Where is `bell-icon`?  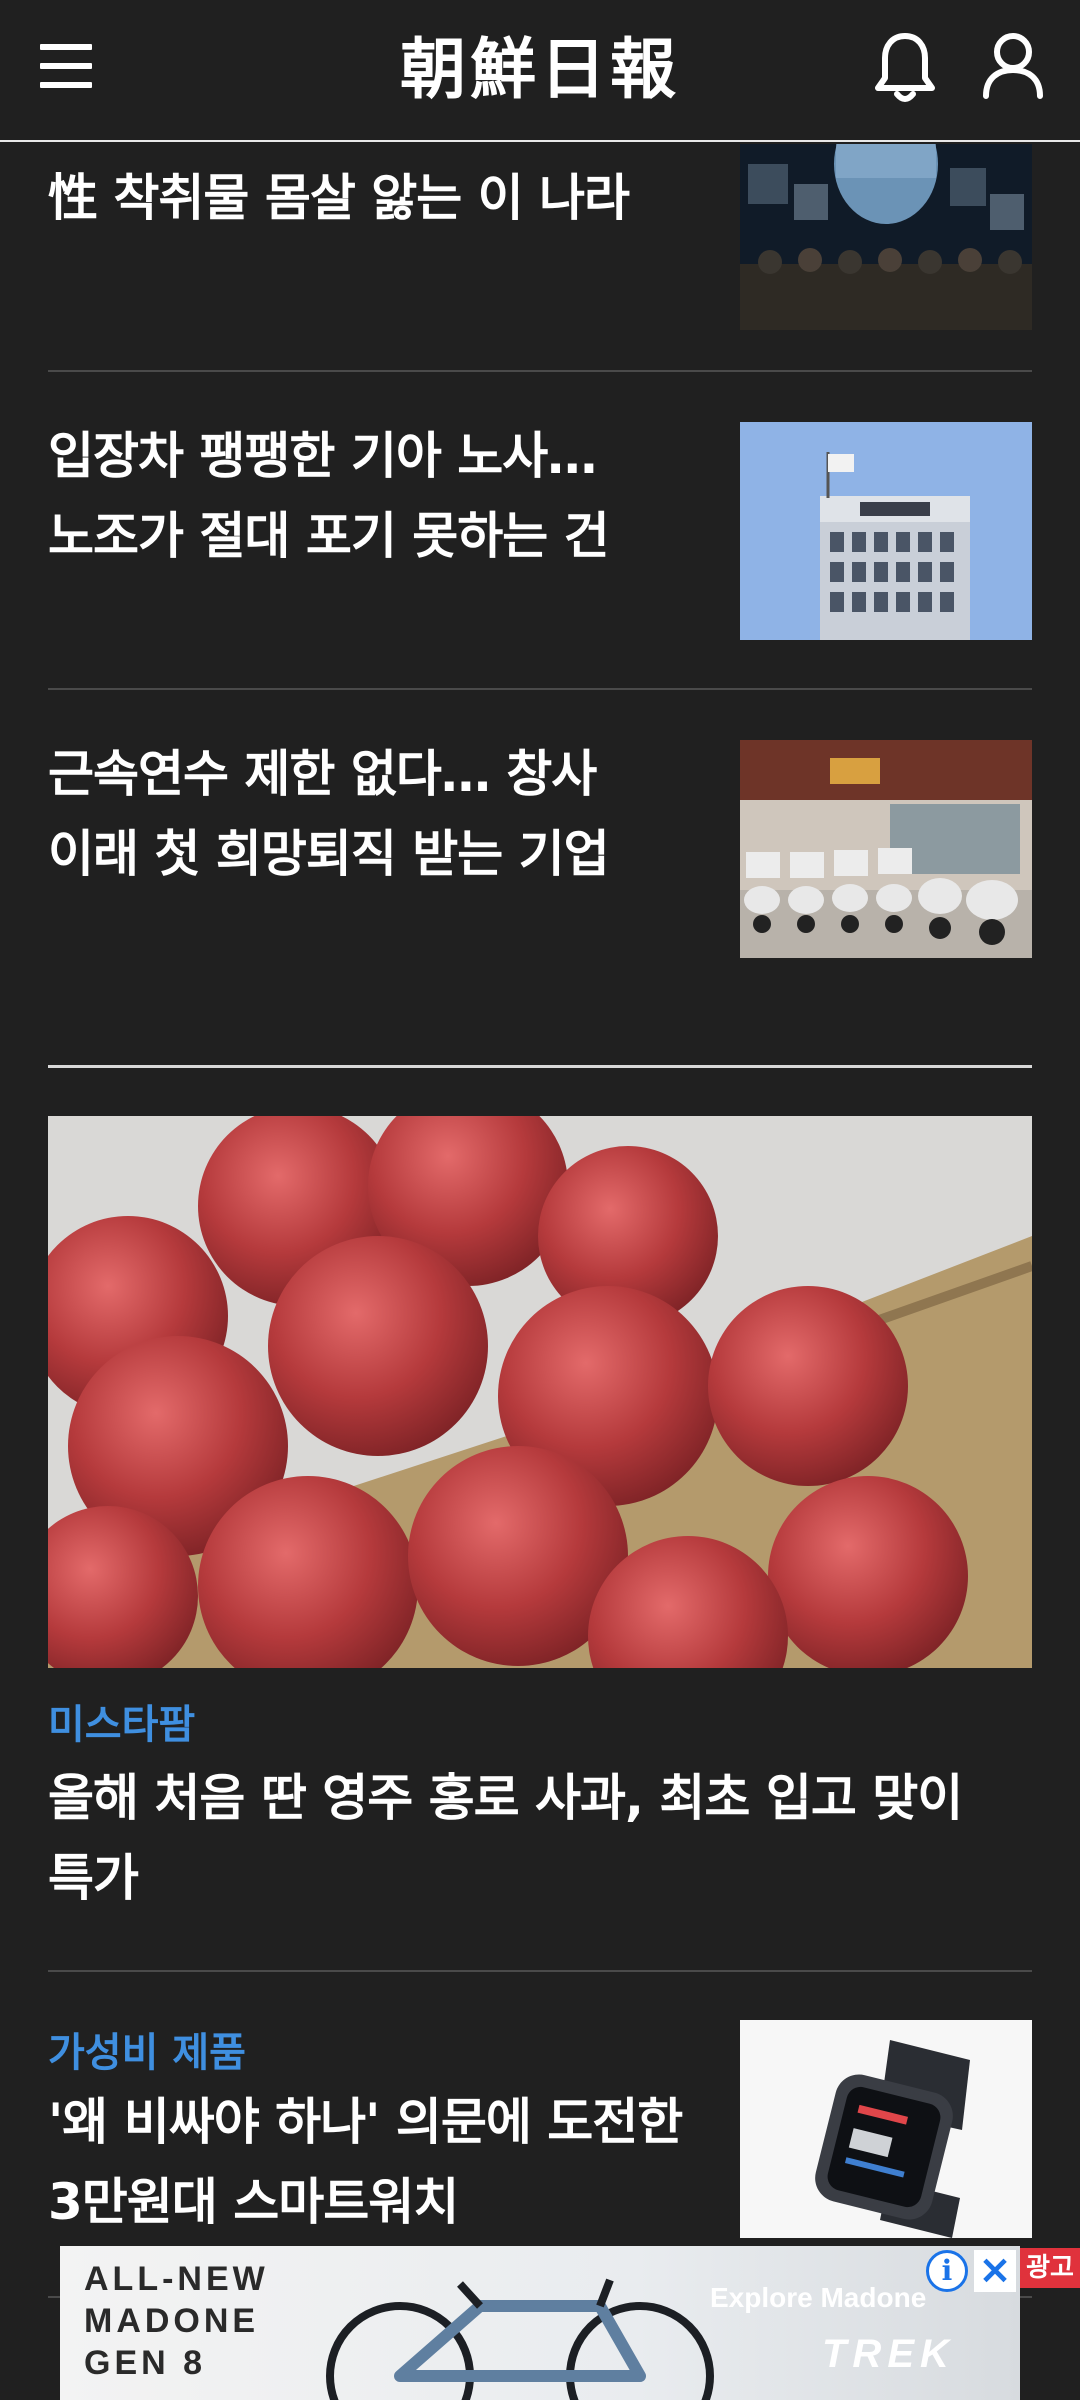
bell-icon is located at coordinates (905, 68).